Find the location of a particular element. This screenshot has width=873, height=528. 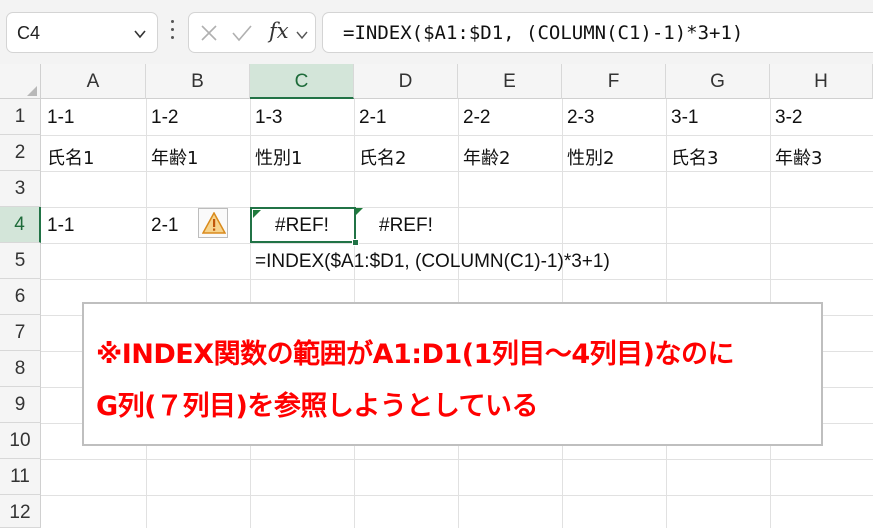

error-check-button is located at coordinates (213, 223).